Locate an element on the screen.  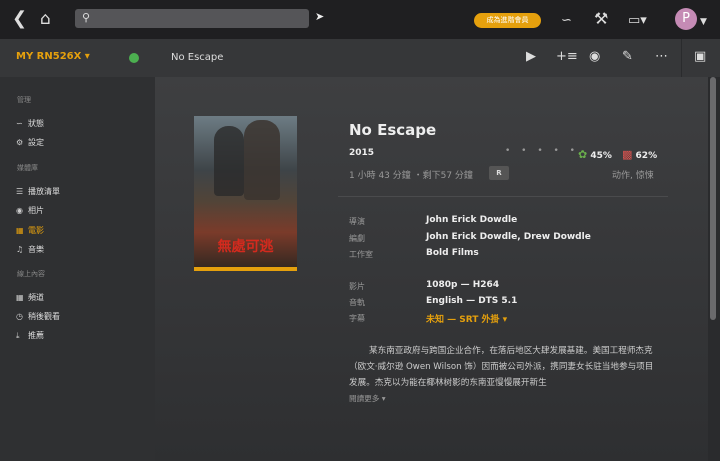
sidebar-item-label: 電影 is located at coordinates (36, 230).